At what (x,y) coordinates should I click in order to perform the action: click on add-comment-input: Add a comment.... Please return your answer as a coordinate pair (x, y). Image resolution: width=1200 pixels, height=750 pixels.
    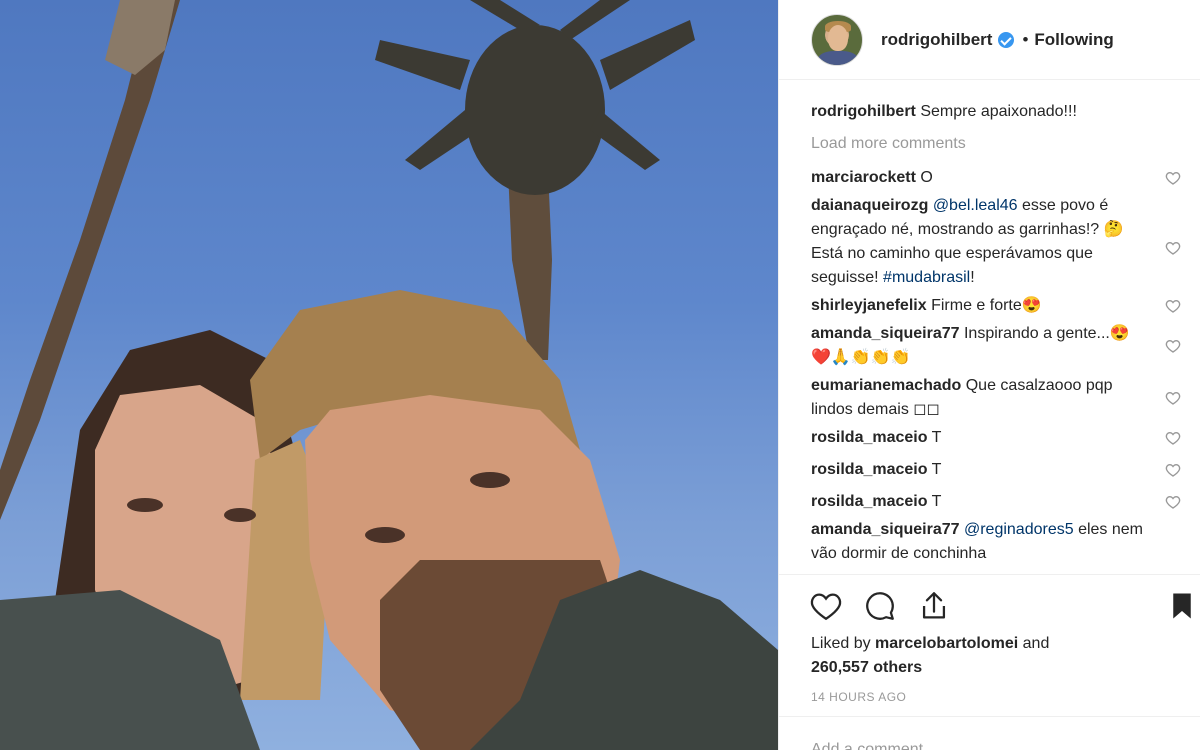
    Looking at the image, I should click on (989, 733).